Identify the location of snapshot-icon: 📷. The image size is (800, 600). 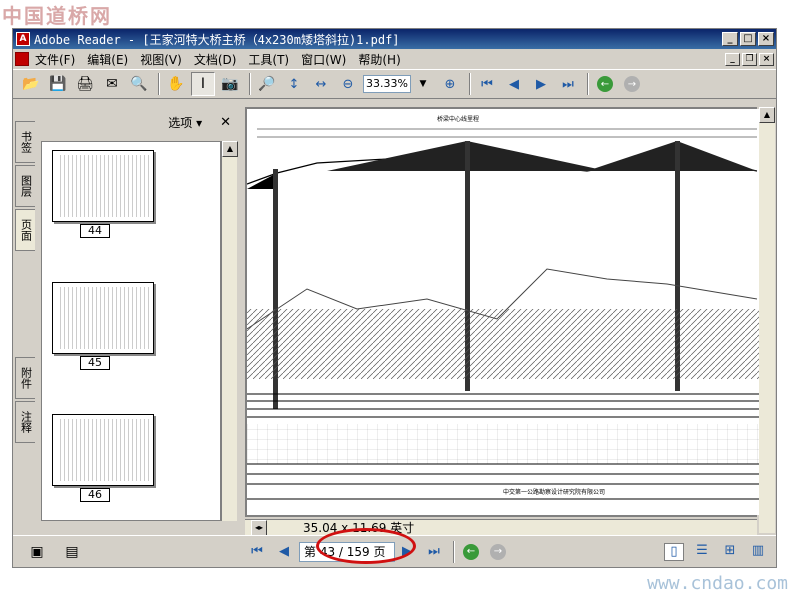
(230, 84).